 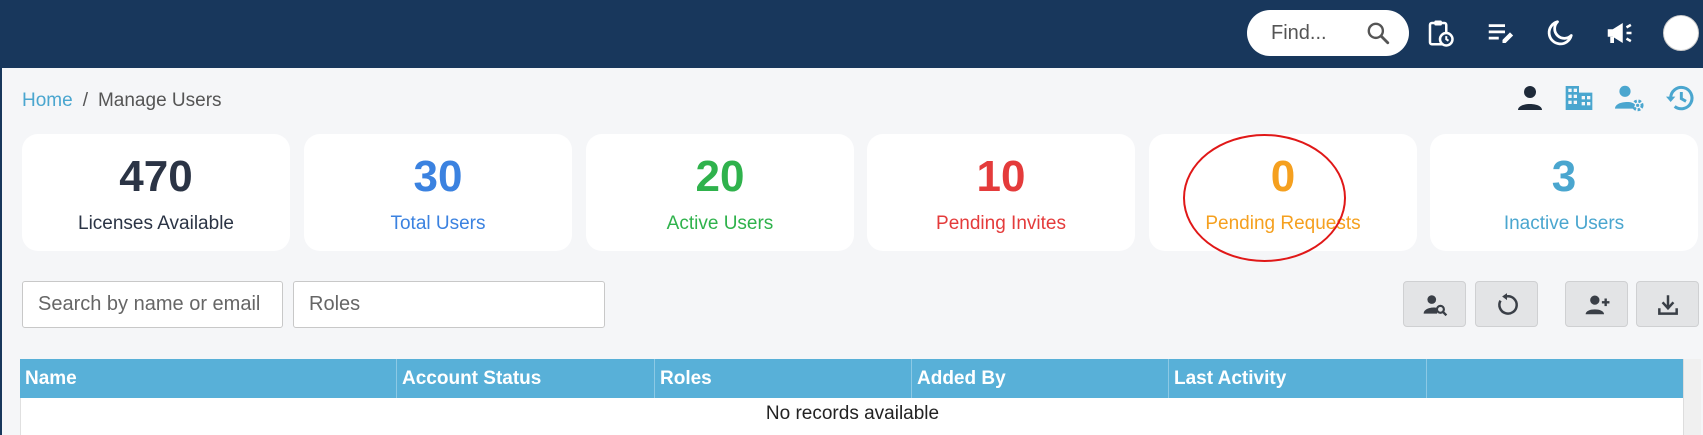 I want to click on refresh-icon, so click(x=1508, y=304).